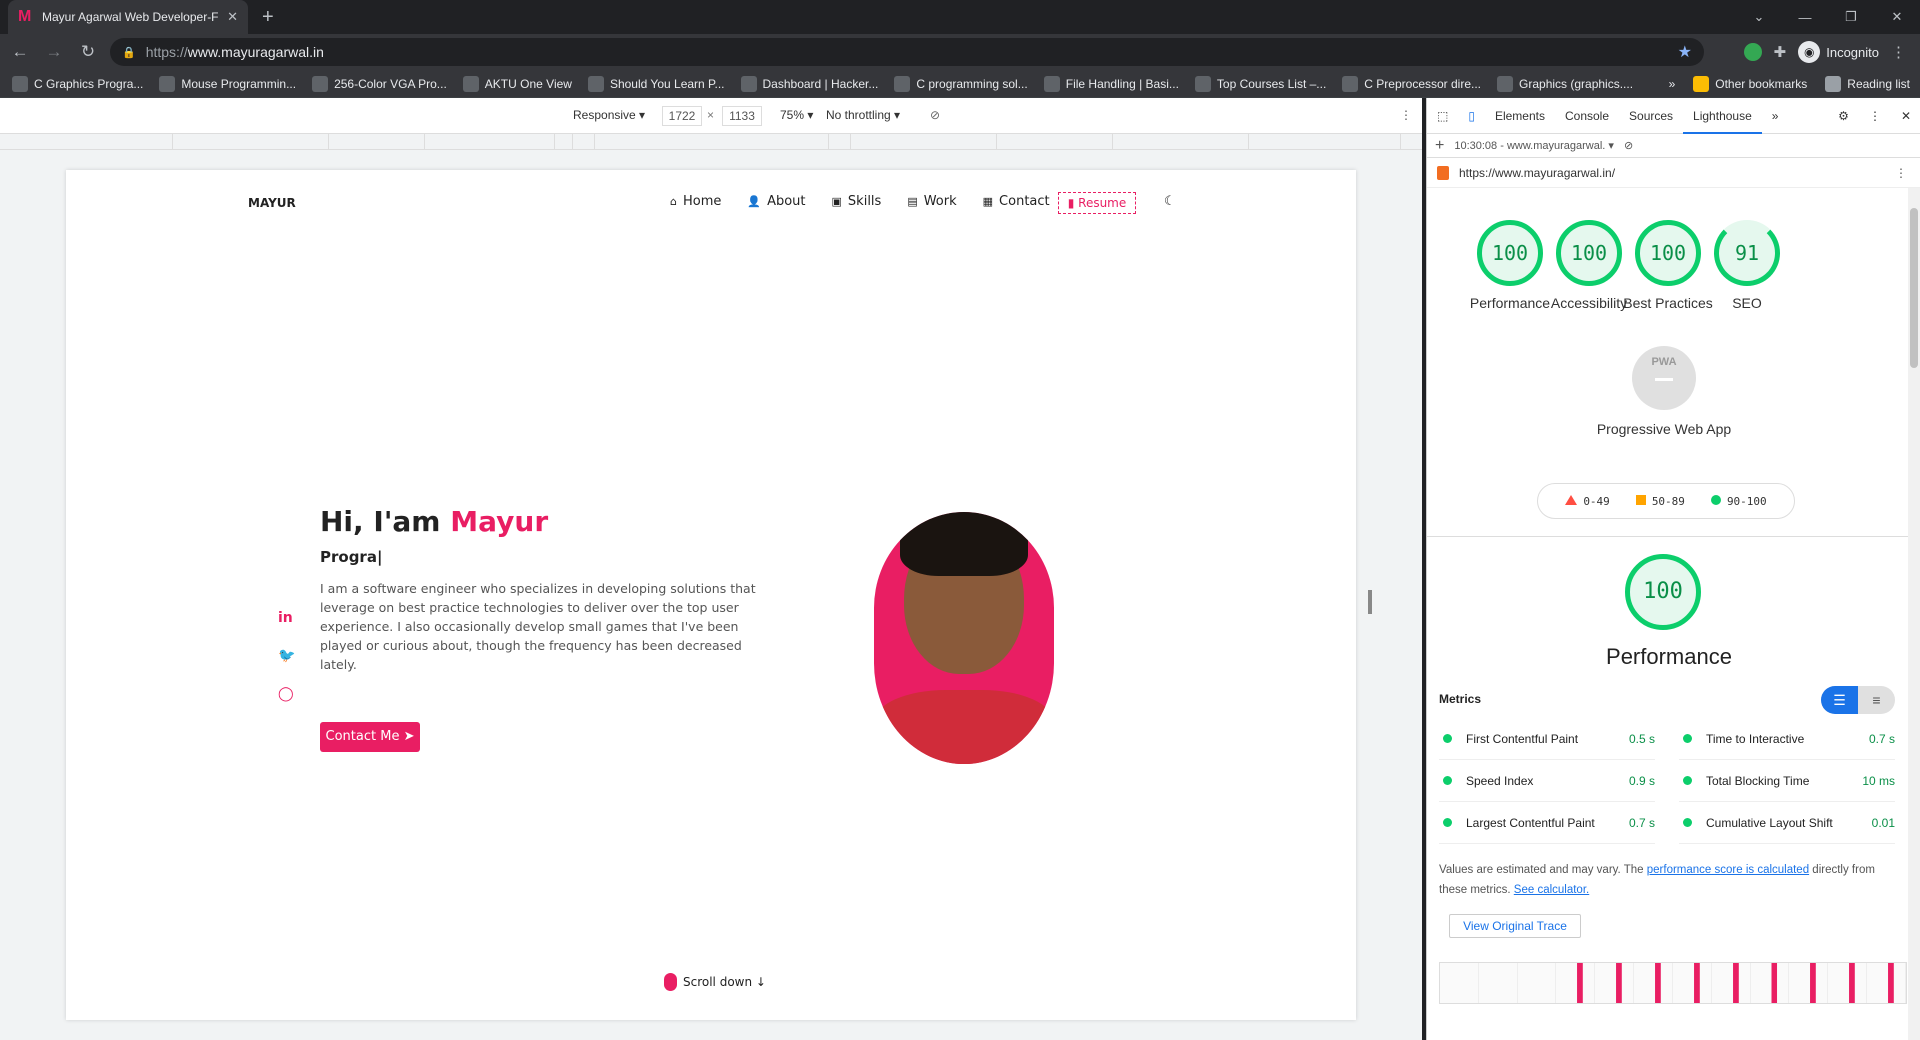  I want to click on forward-icon: →, so click(54, 52).